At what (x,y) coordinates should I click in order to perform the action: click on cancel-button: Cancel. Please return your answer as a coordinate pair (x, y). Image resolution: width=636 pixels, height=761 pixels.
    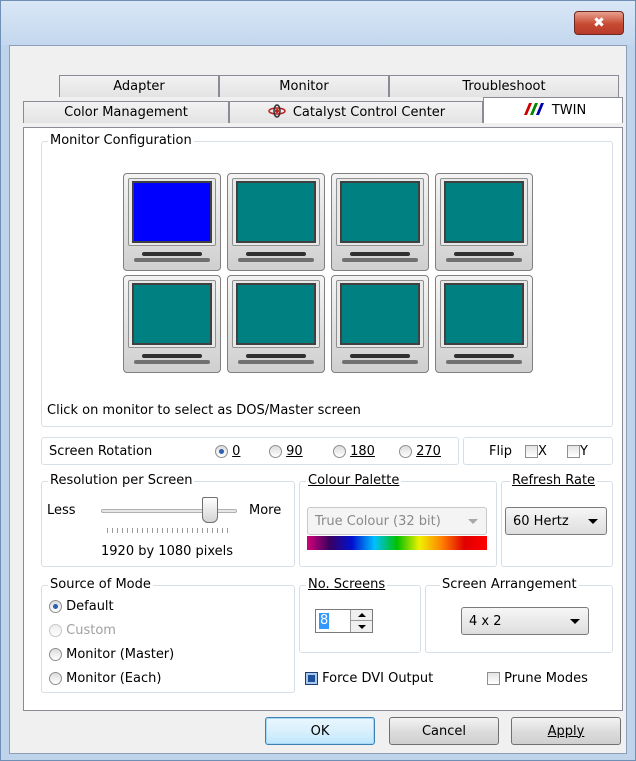
    Looking at the image, I should click on (444, 731).